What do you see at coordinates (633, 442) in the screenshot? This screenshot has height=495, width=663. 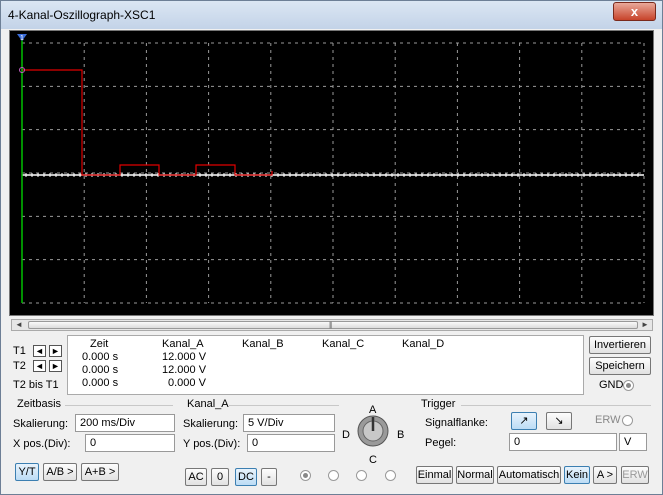 I see `trigger-level-unit: V` at bounding box center [633, 442].